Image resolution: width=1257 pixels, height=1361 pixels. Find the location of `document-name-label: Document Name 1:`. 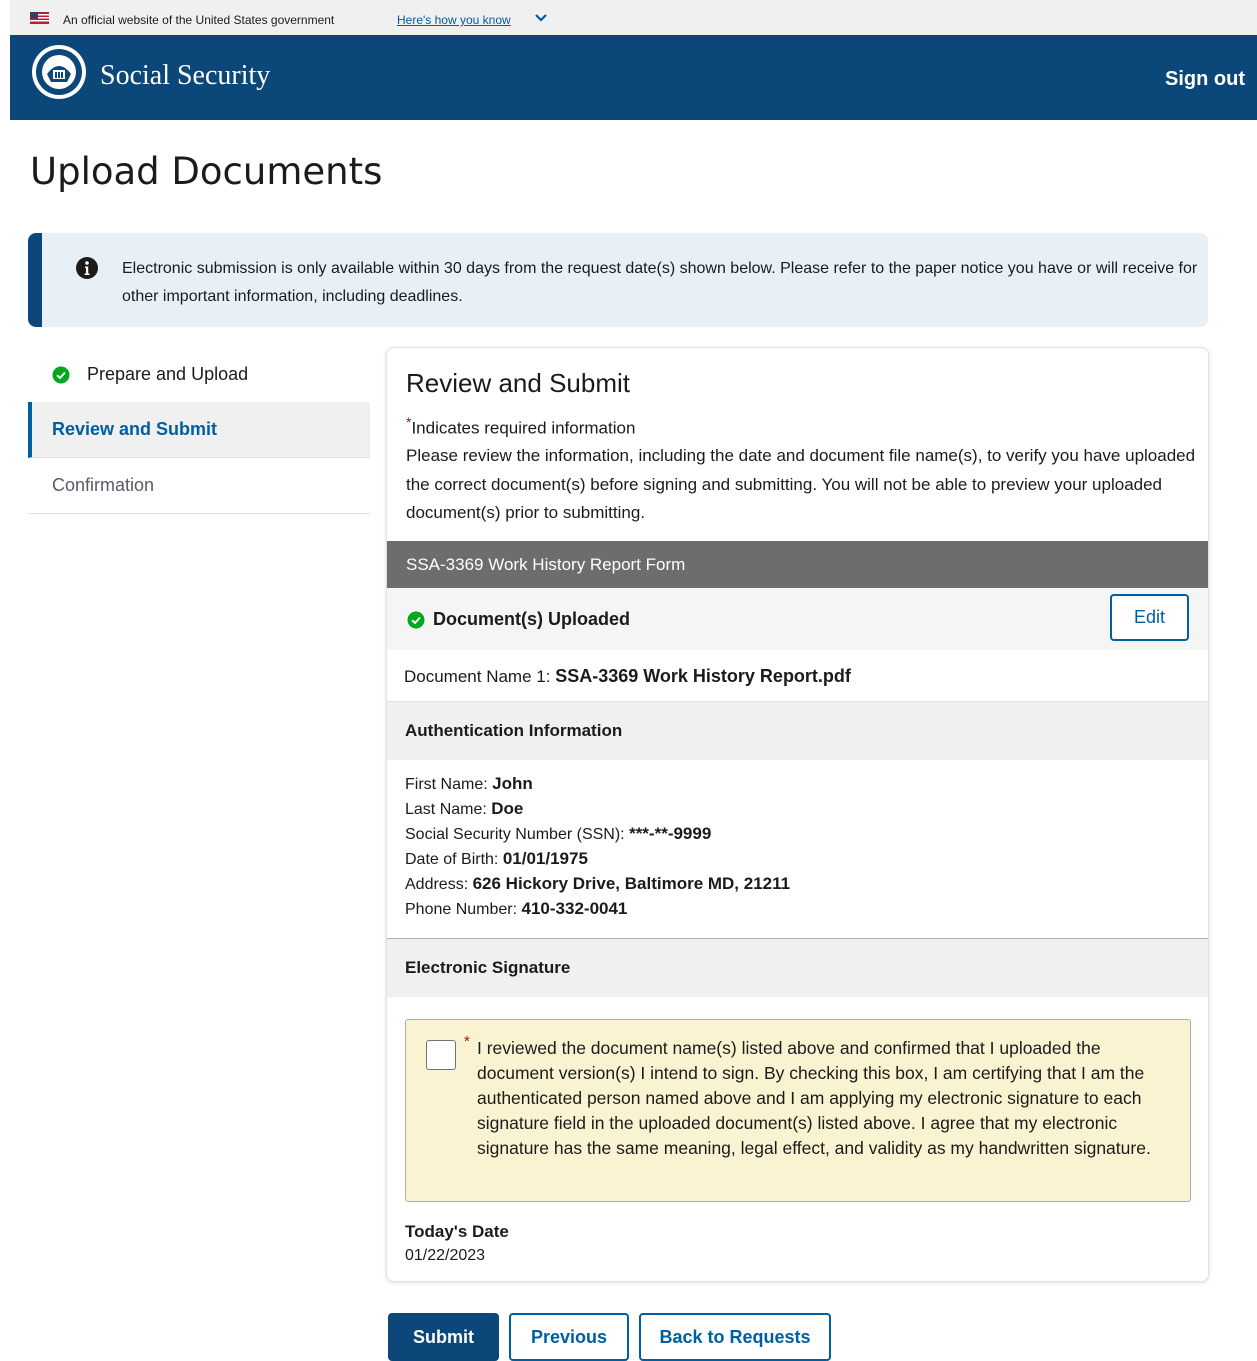

document-name-label: Document Name 1: is located at coordinates (477, 676).